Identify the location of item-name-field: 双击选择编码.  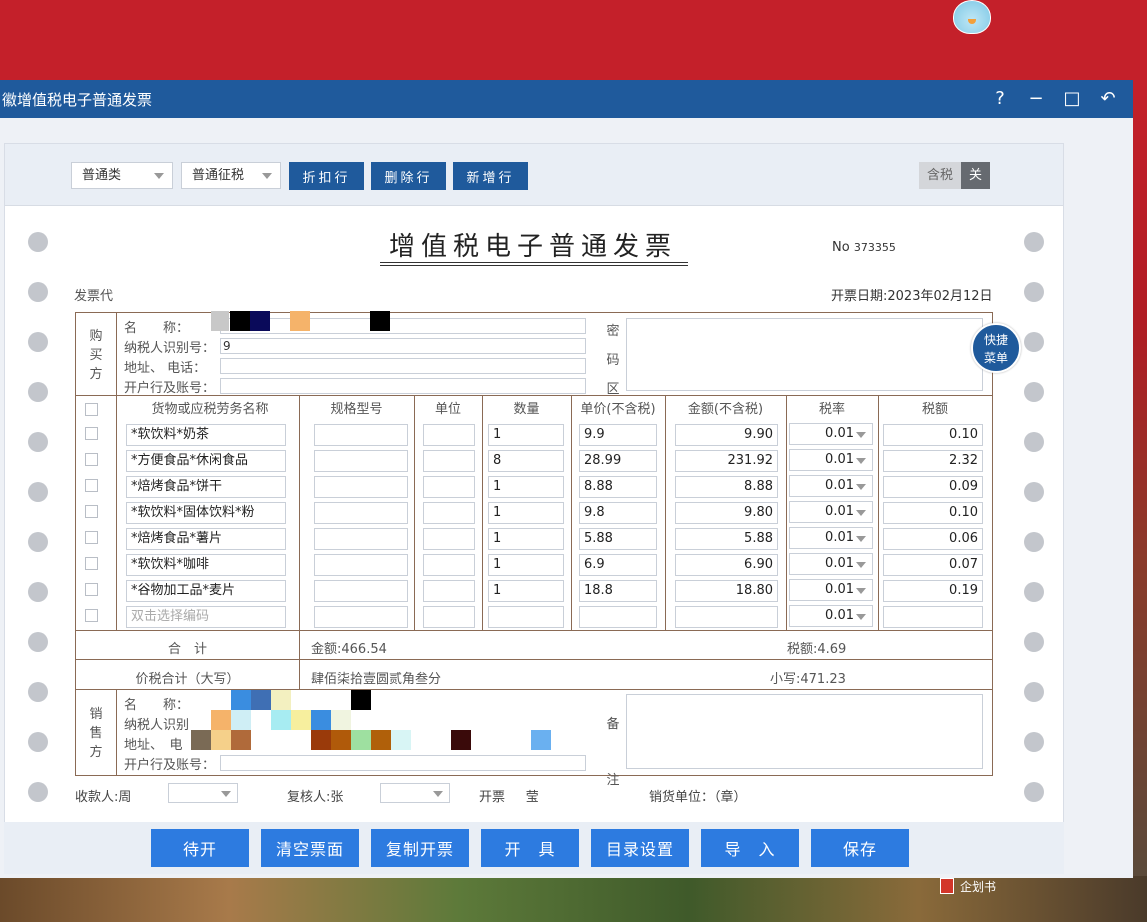
(206, 617).